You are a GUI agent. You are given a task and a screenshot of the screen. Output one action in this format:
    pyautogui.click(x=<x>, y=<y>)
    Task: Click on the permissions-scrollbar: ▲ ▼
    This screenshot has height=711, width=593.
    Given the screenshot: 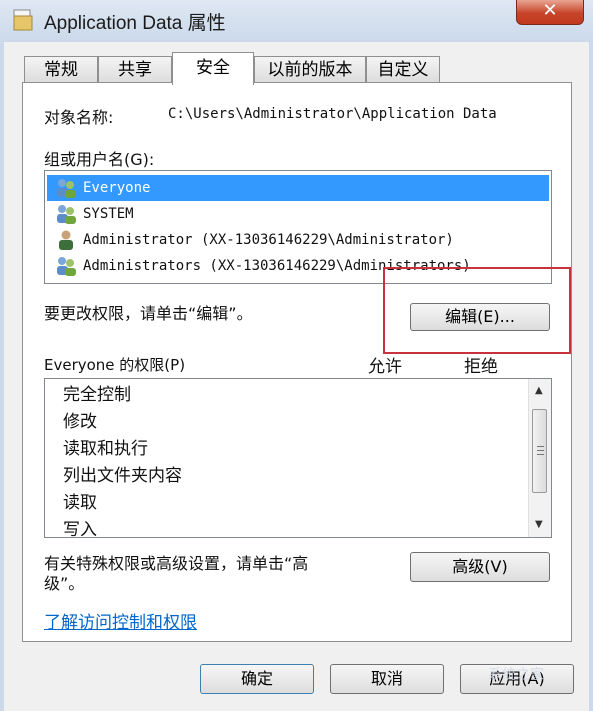 What is the action you would take?
    pyautogui.click(x=539, y=458)
    